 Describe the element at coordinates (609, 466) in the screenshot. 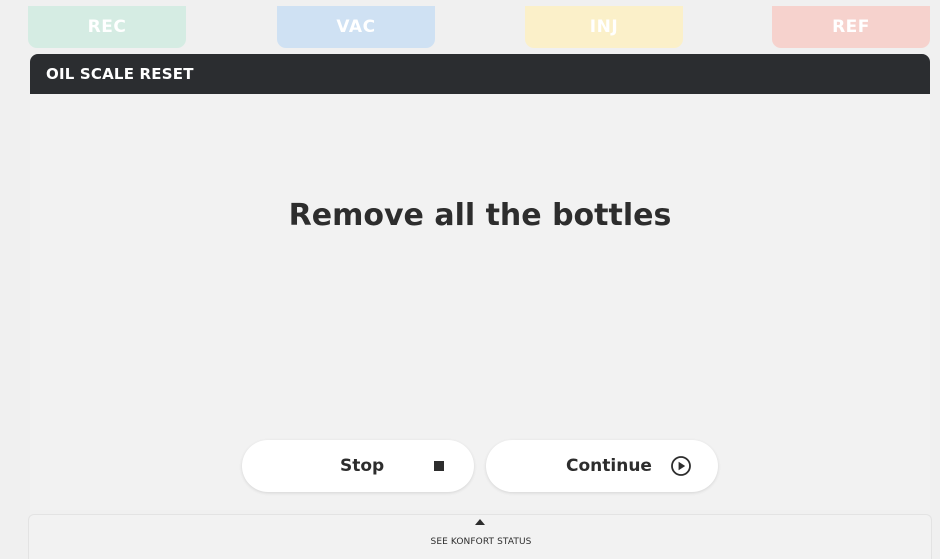

I see `continue-button-label: Continue` at that location.